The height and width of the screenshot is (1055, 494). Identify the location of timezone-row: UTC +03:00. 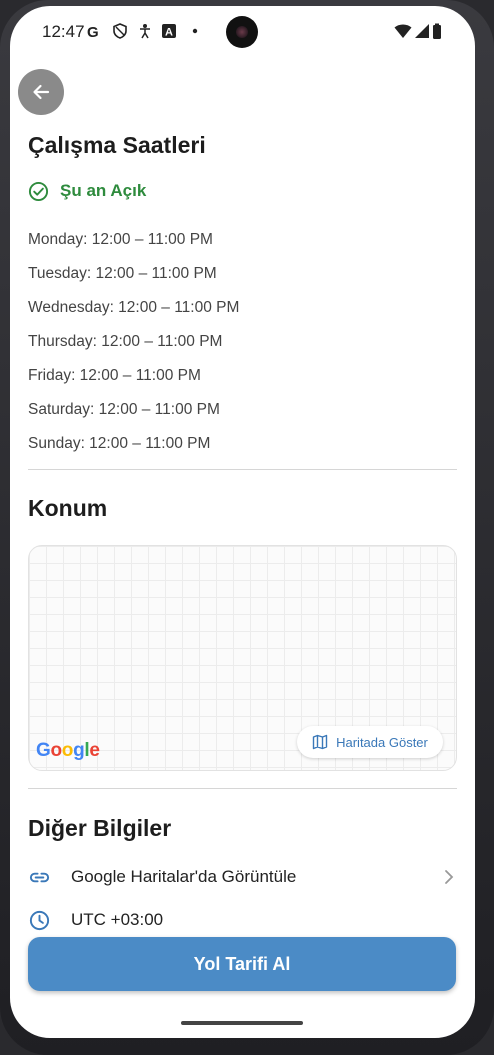
(243, 920).